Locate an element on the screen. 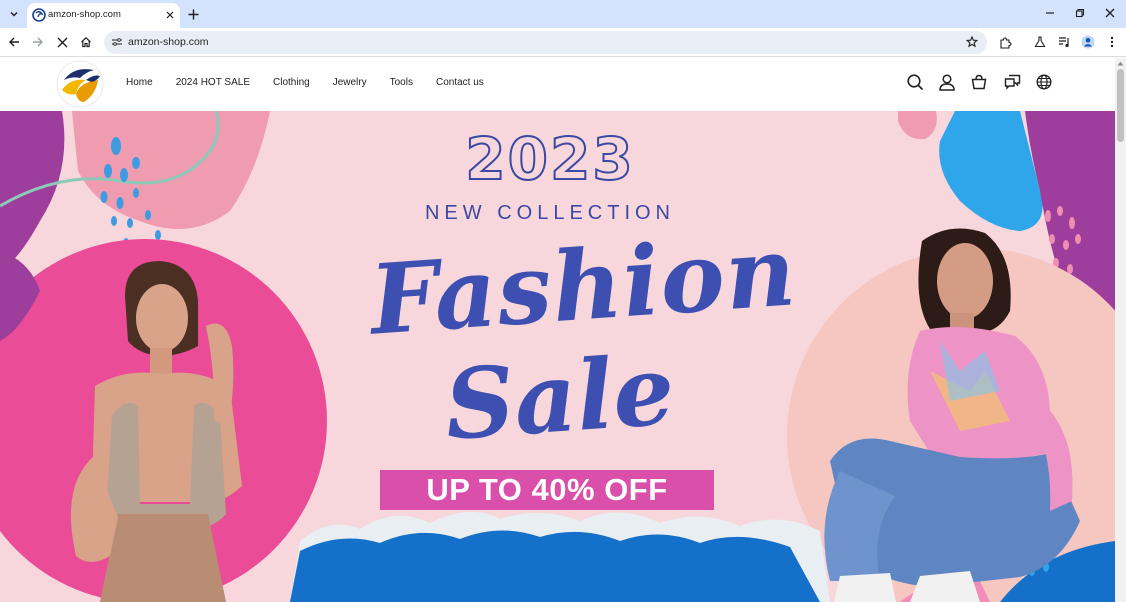 This screenshot has height=602, width=1126. tab-close-icon is located at coordinates (170, 15).